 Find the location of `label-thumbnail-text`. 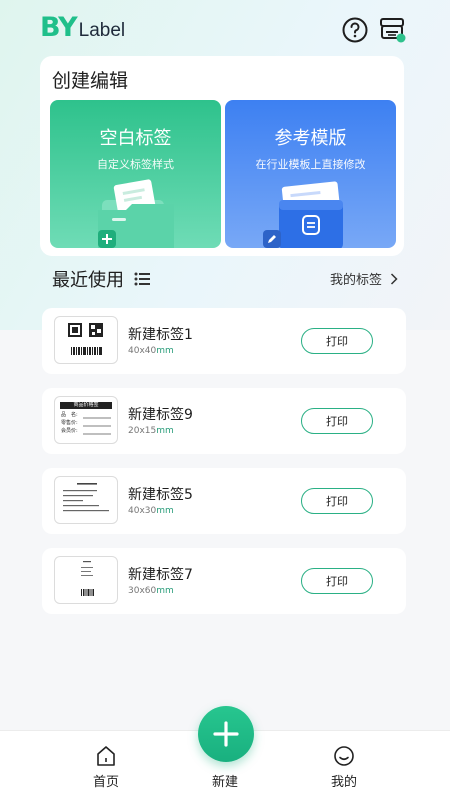

label-thumbnail-text is located at coordinates (86, 500).